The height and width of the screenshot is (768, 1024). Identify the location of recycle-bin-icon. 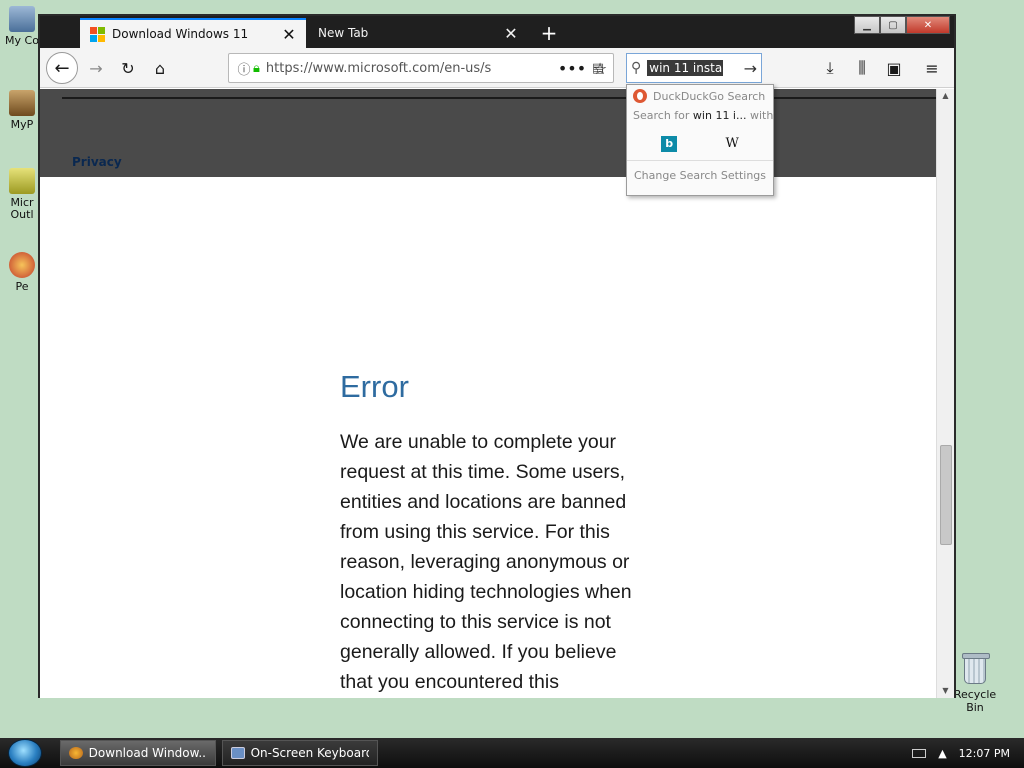
(976, 668).